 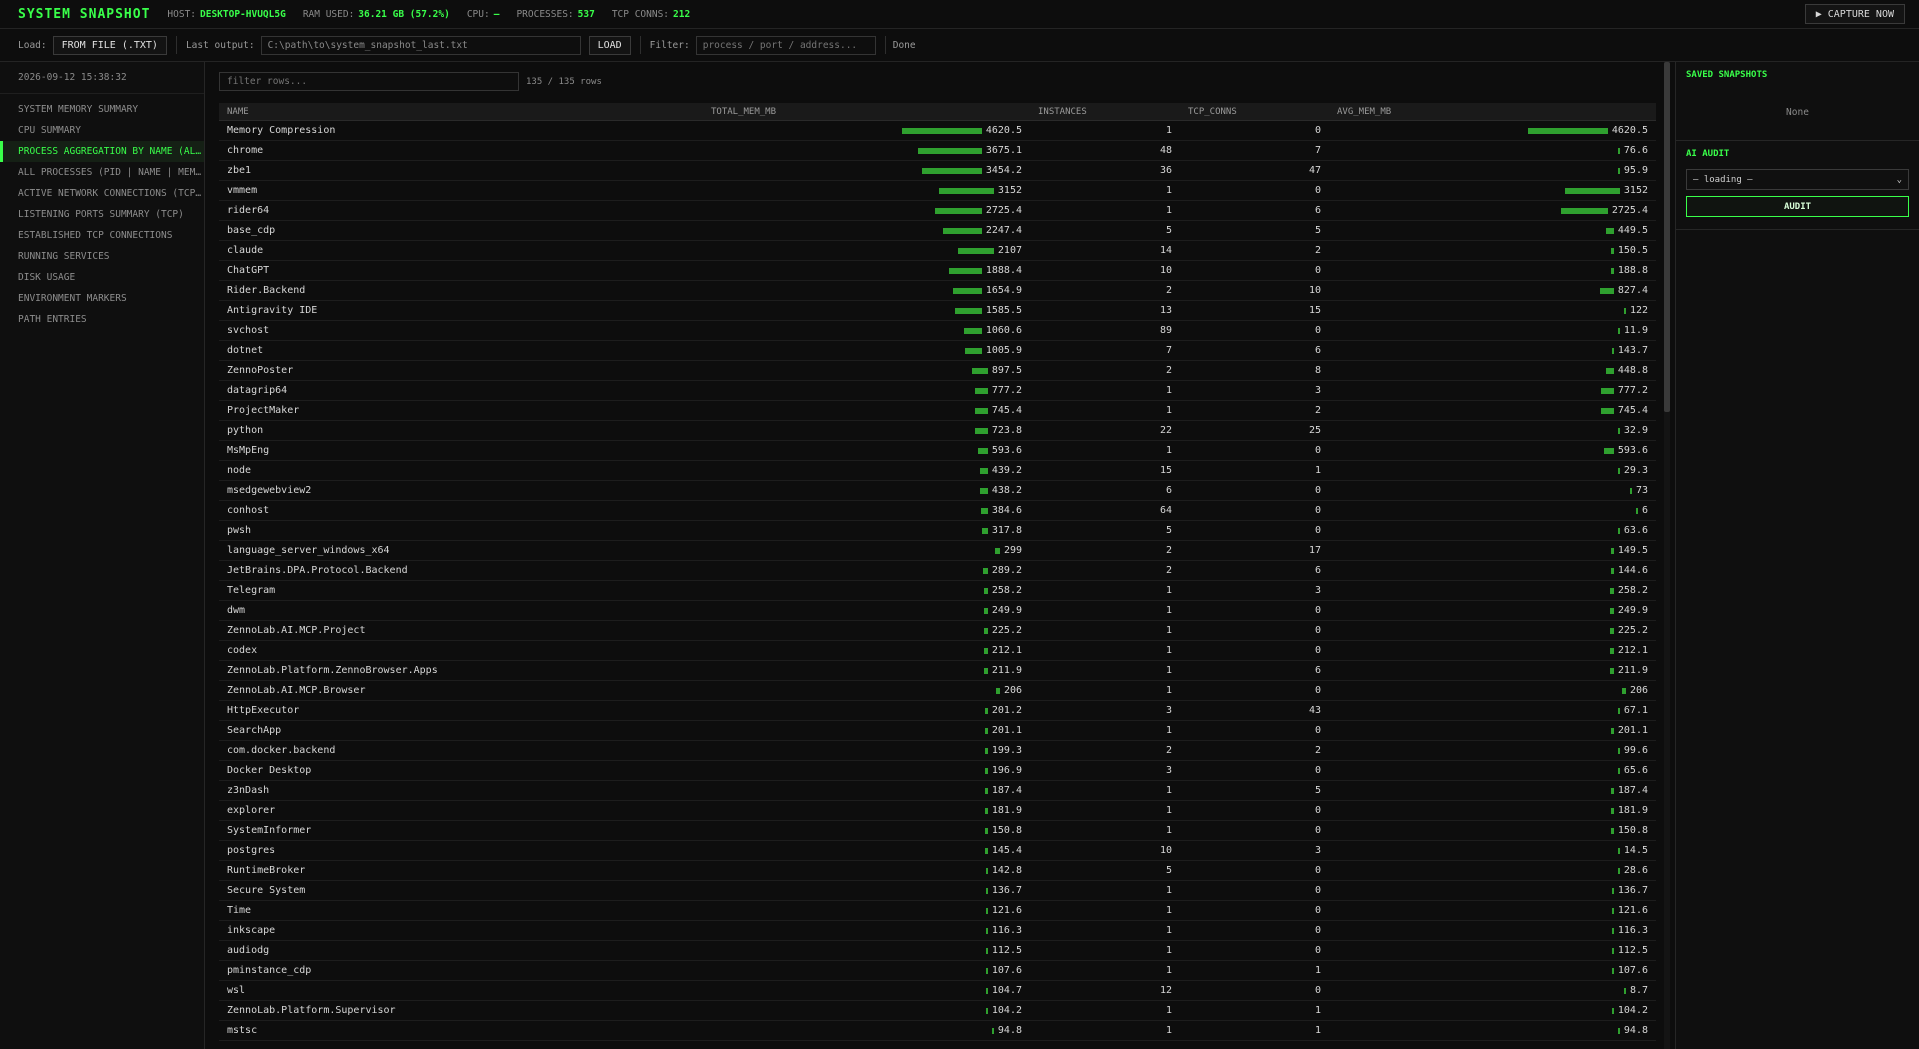 I want to click on sidebar-item-path-entries: PATH ENTRIES, so click(x=102, y=319).